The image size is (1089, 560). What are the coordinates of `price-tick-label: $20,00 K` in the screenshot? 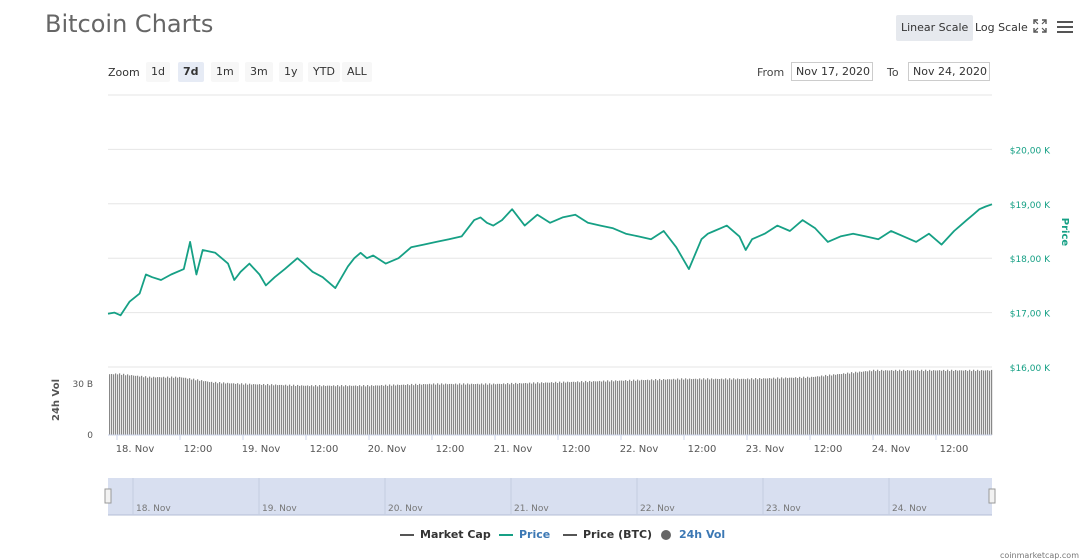 It's located at (1030, 151).